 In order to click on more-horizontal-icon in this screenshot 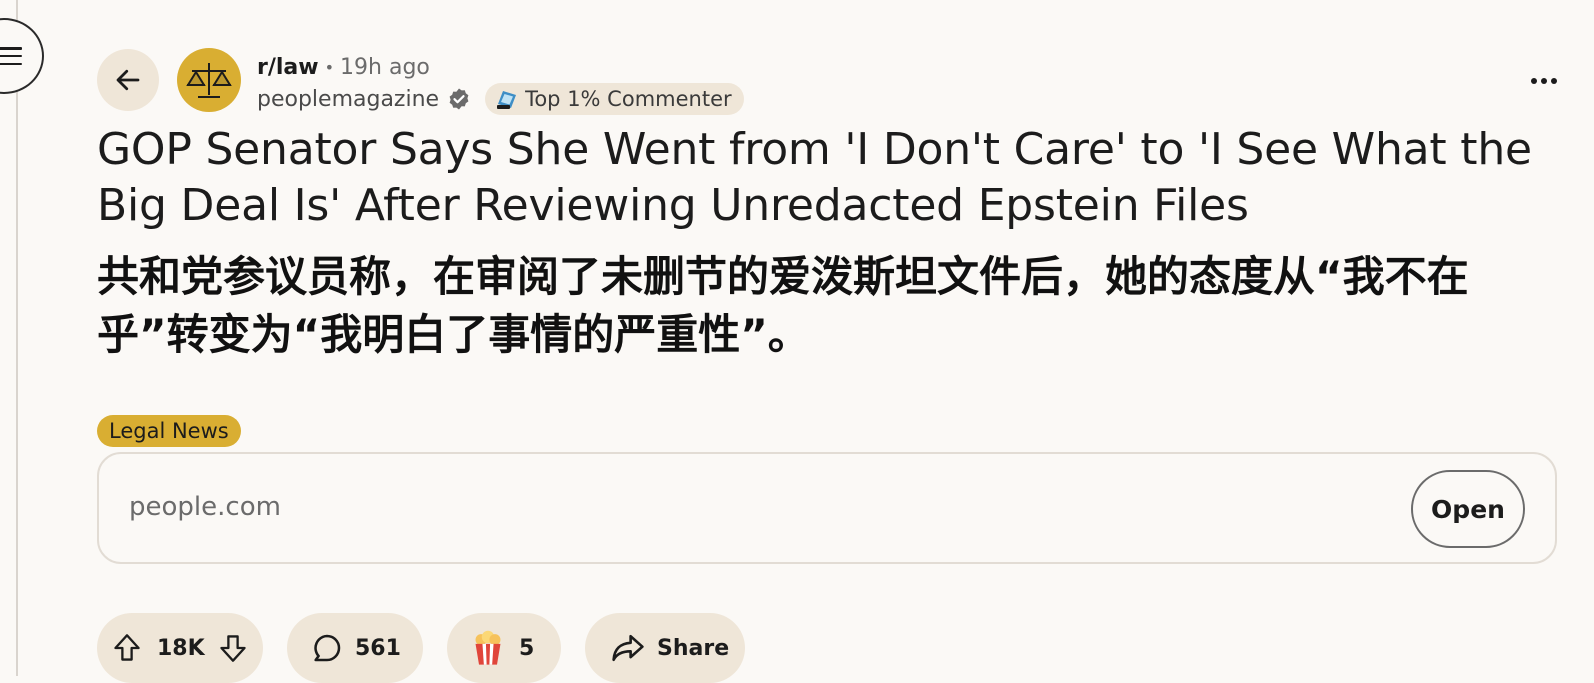, I will do `click(1544, 81)`.